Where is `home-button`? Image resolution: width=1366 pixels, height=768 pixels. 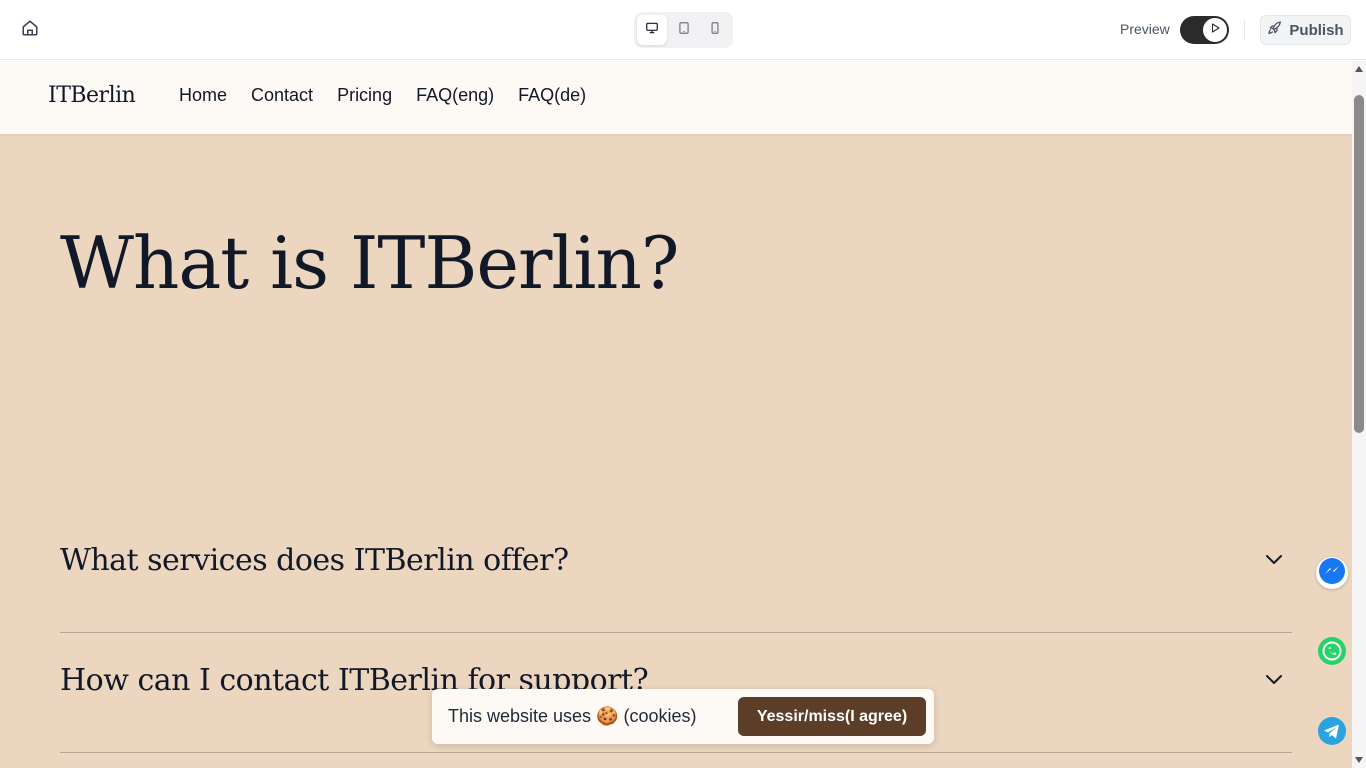 home-button is located at coordinates (30, 30).